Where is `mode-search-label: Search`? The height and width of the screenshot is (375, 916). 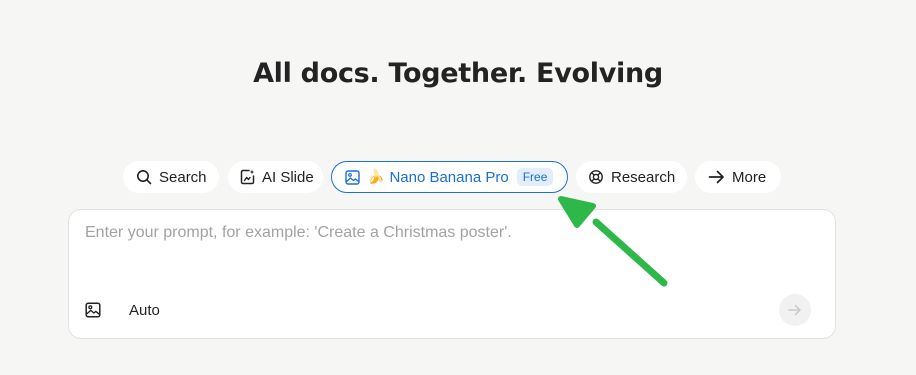
mode-search-label: Search is located at coordinates (183, 177).